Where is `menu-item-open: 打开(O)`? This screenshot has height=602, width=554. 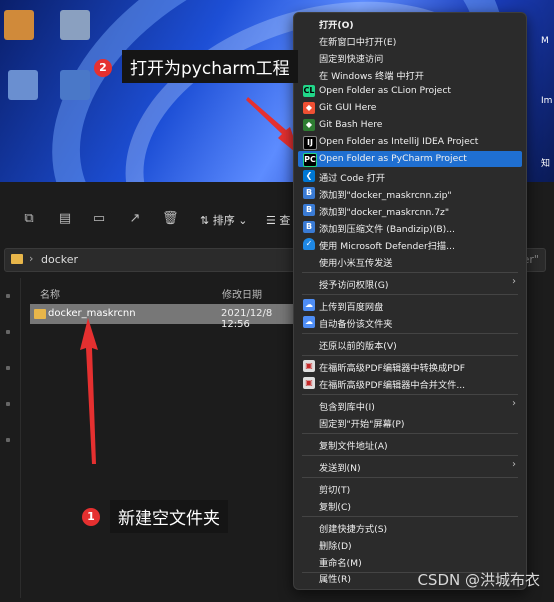
menu-item-open: 打开(O) is located at coordinates (410, 23).